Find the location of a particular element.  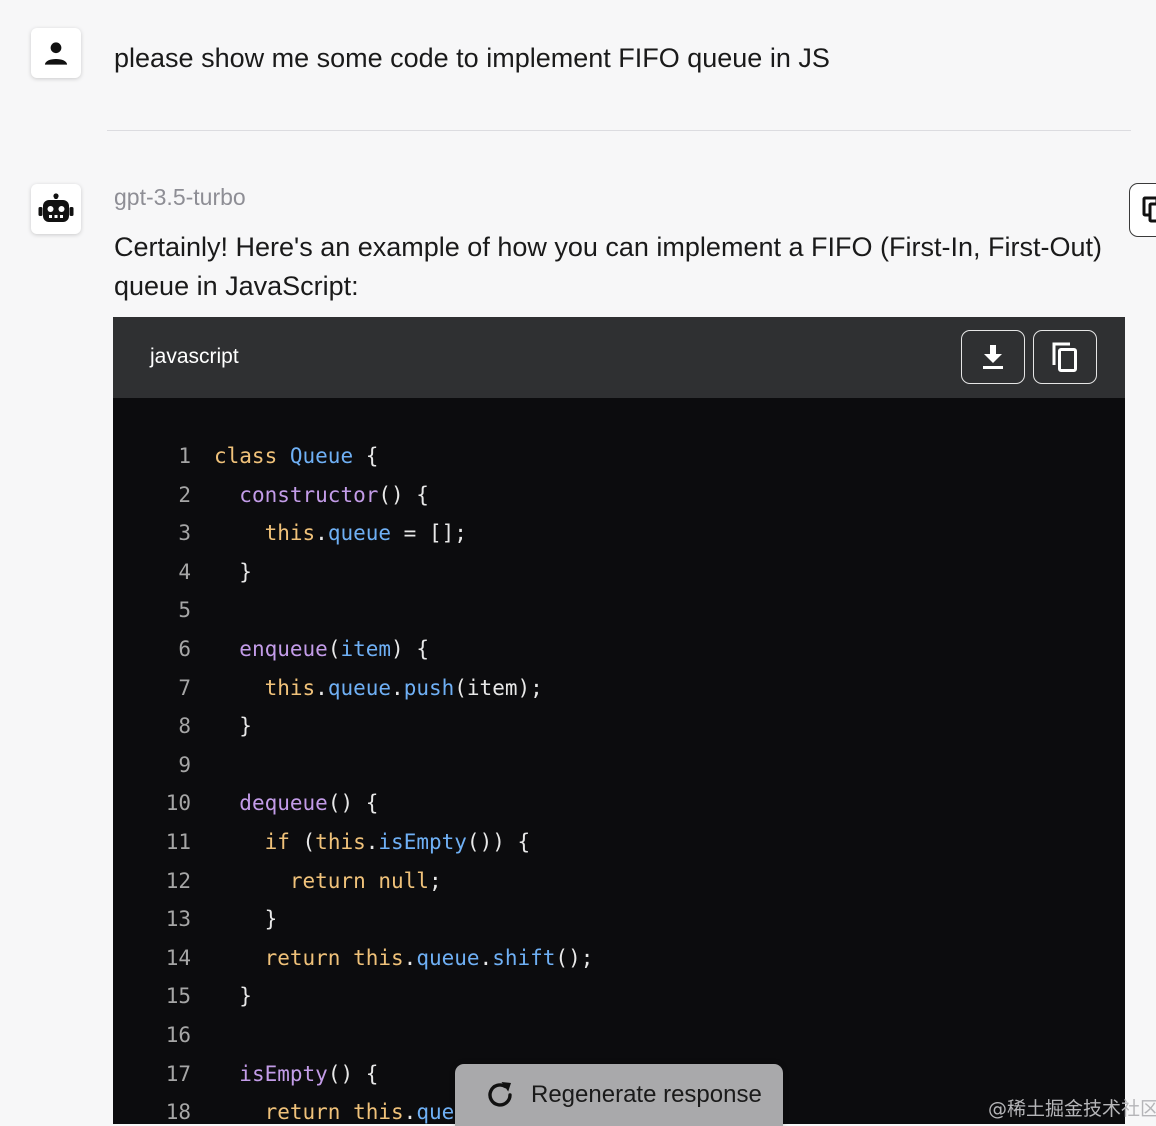

code-text: return this.queue.shift(); is located at coordinates (404, 958).